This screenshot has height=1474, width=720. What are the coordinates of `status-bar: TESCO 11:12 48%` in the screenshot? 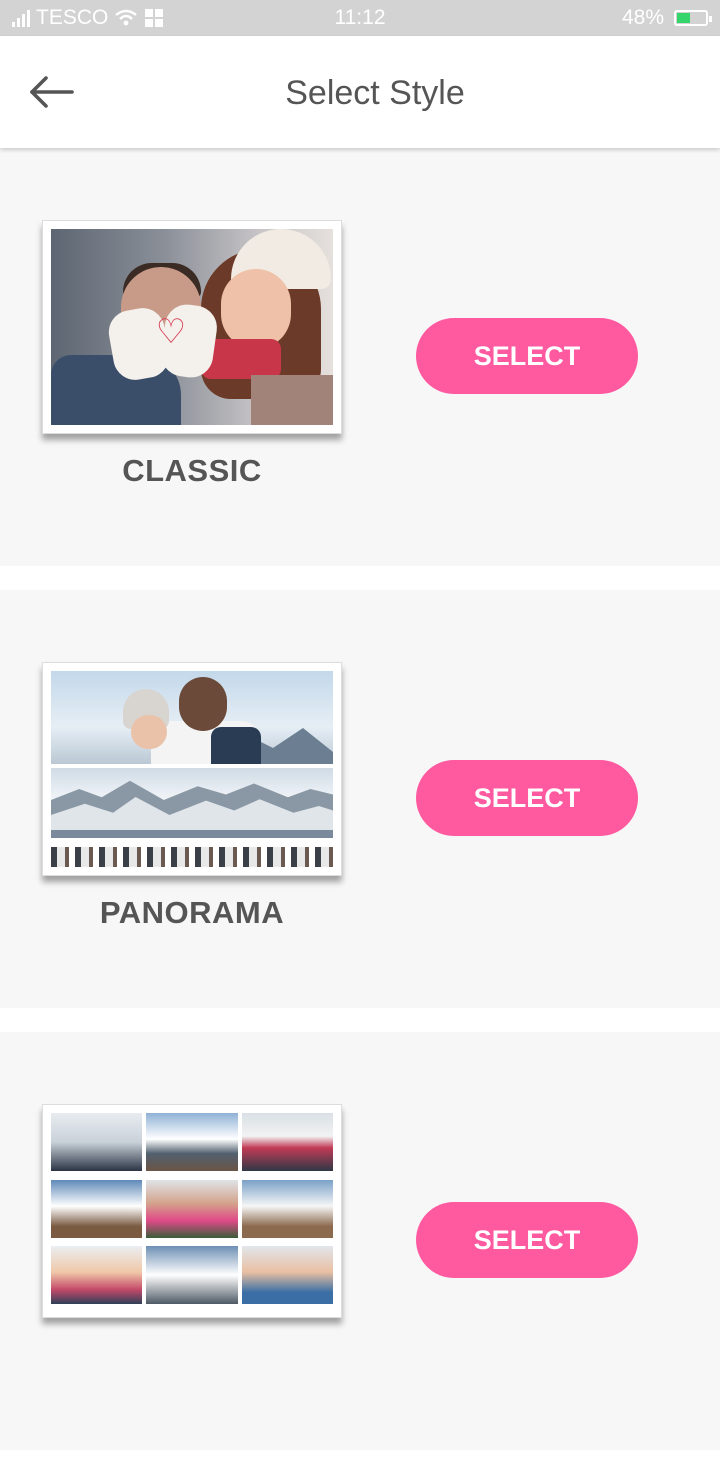 It's located at (360, 18).